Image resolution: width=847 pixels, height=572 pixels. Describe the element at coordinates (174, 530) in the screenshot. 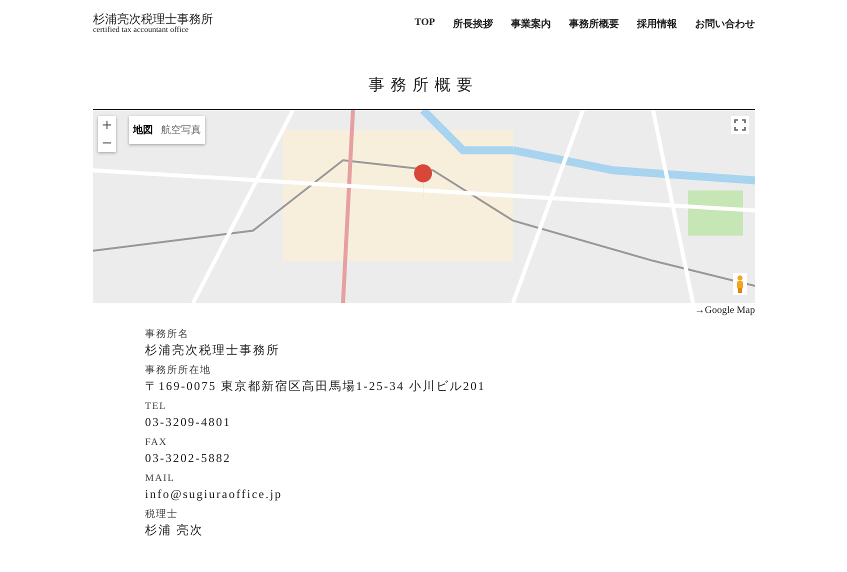

I see `detail-value: 杉浦 亮次` at that location.